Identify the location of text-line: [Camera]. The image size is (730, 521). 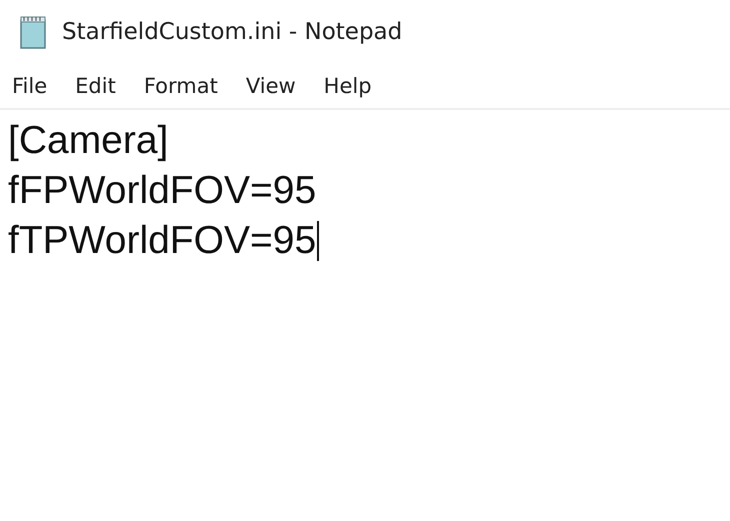
(88, 141).